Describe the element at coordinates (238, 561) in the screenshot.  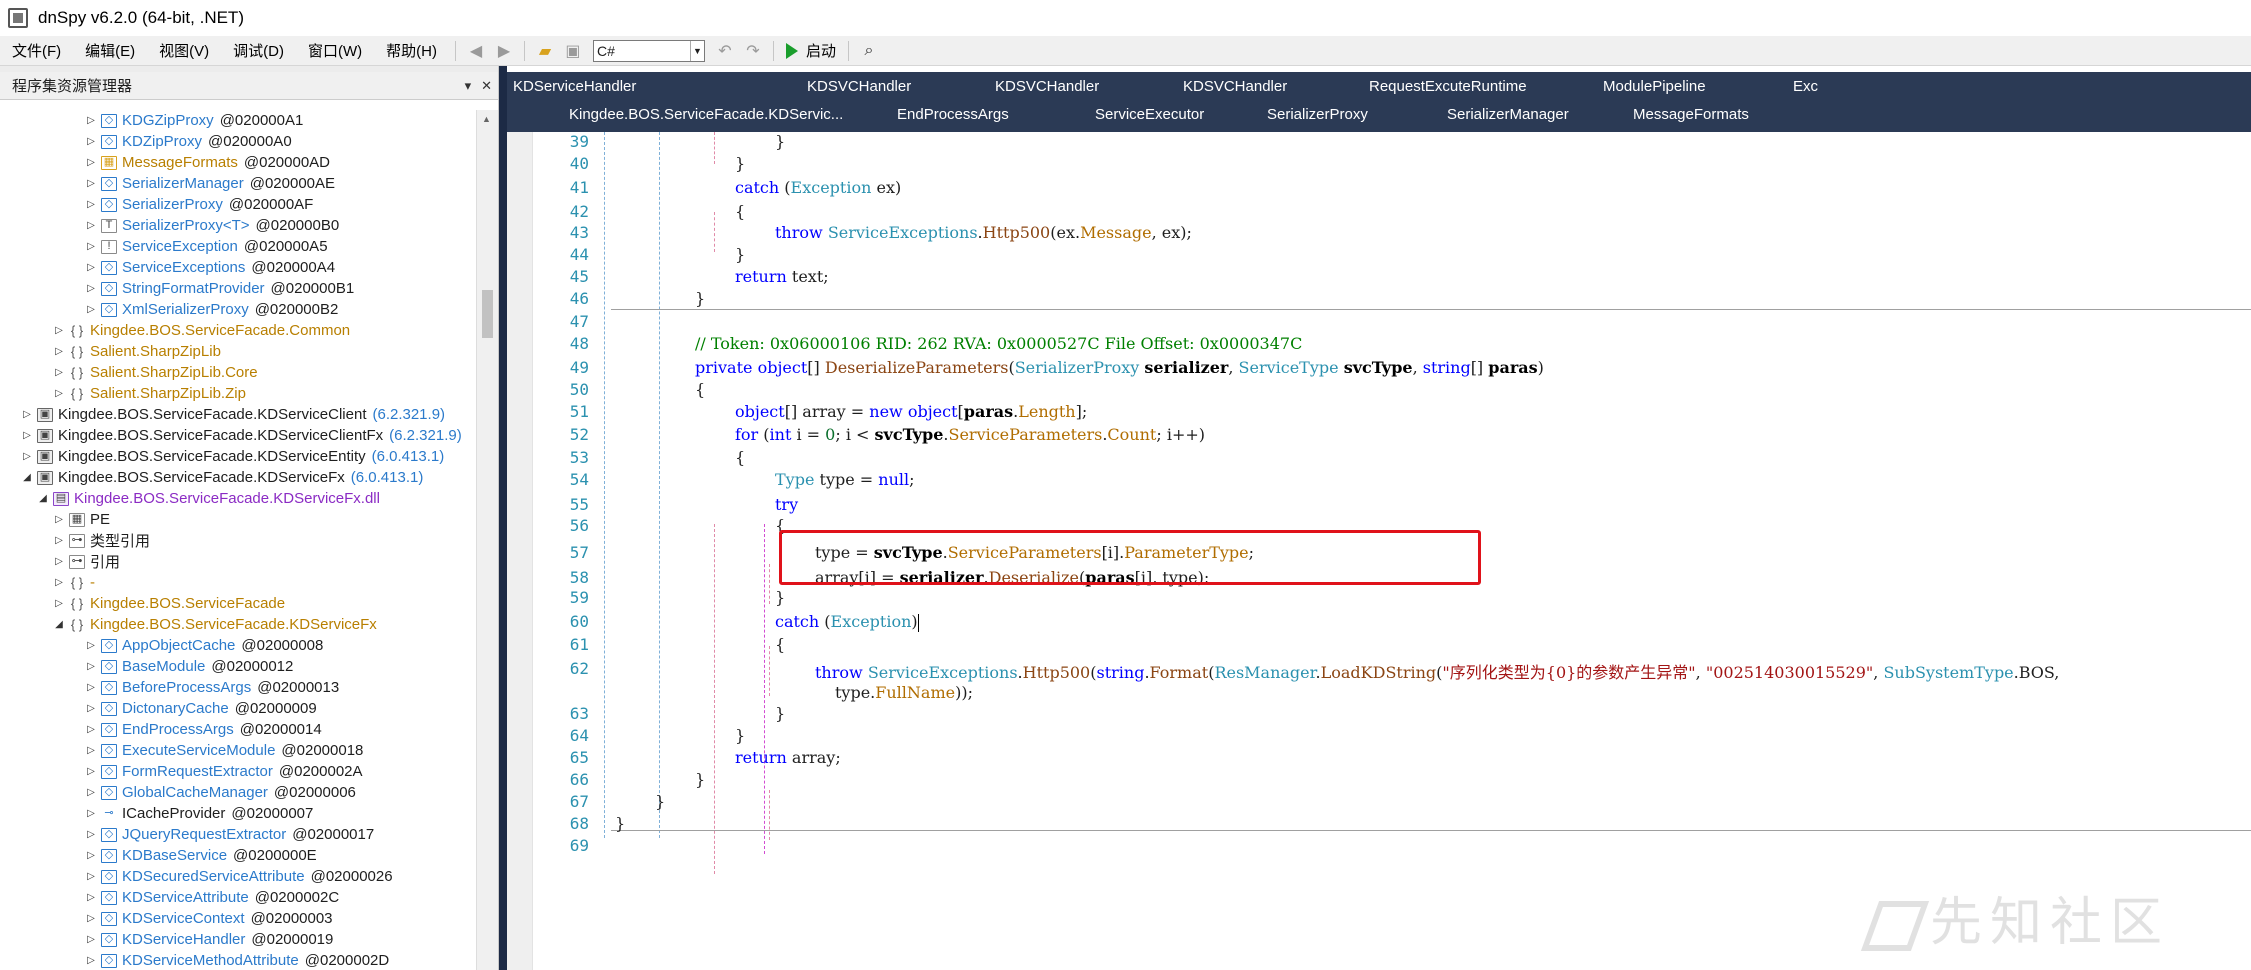
I see `tree-item: ▷ ⊶ 引用` at that location.